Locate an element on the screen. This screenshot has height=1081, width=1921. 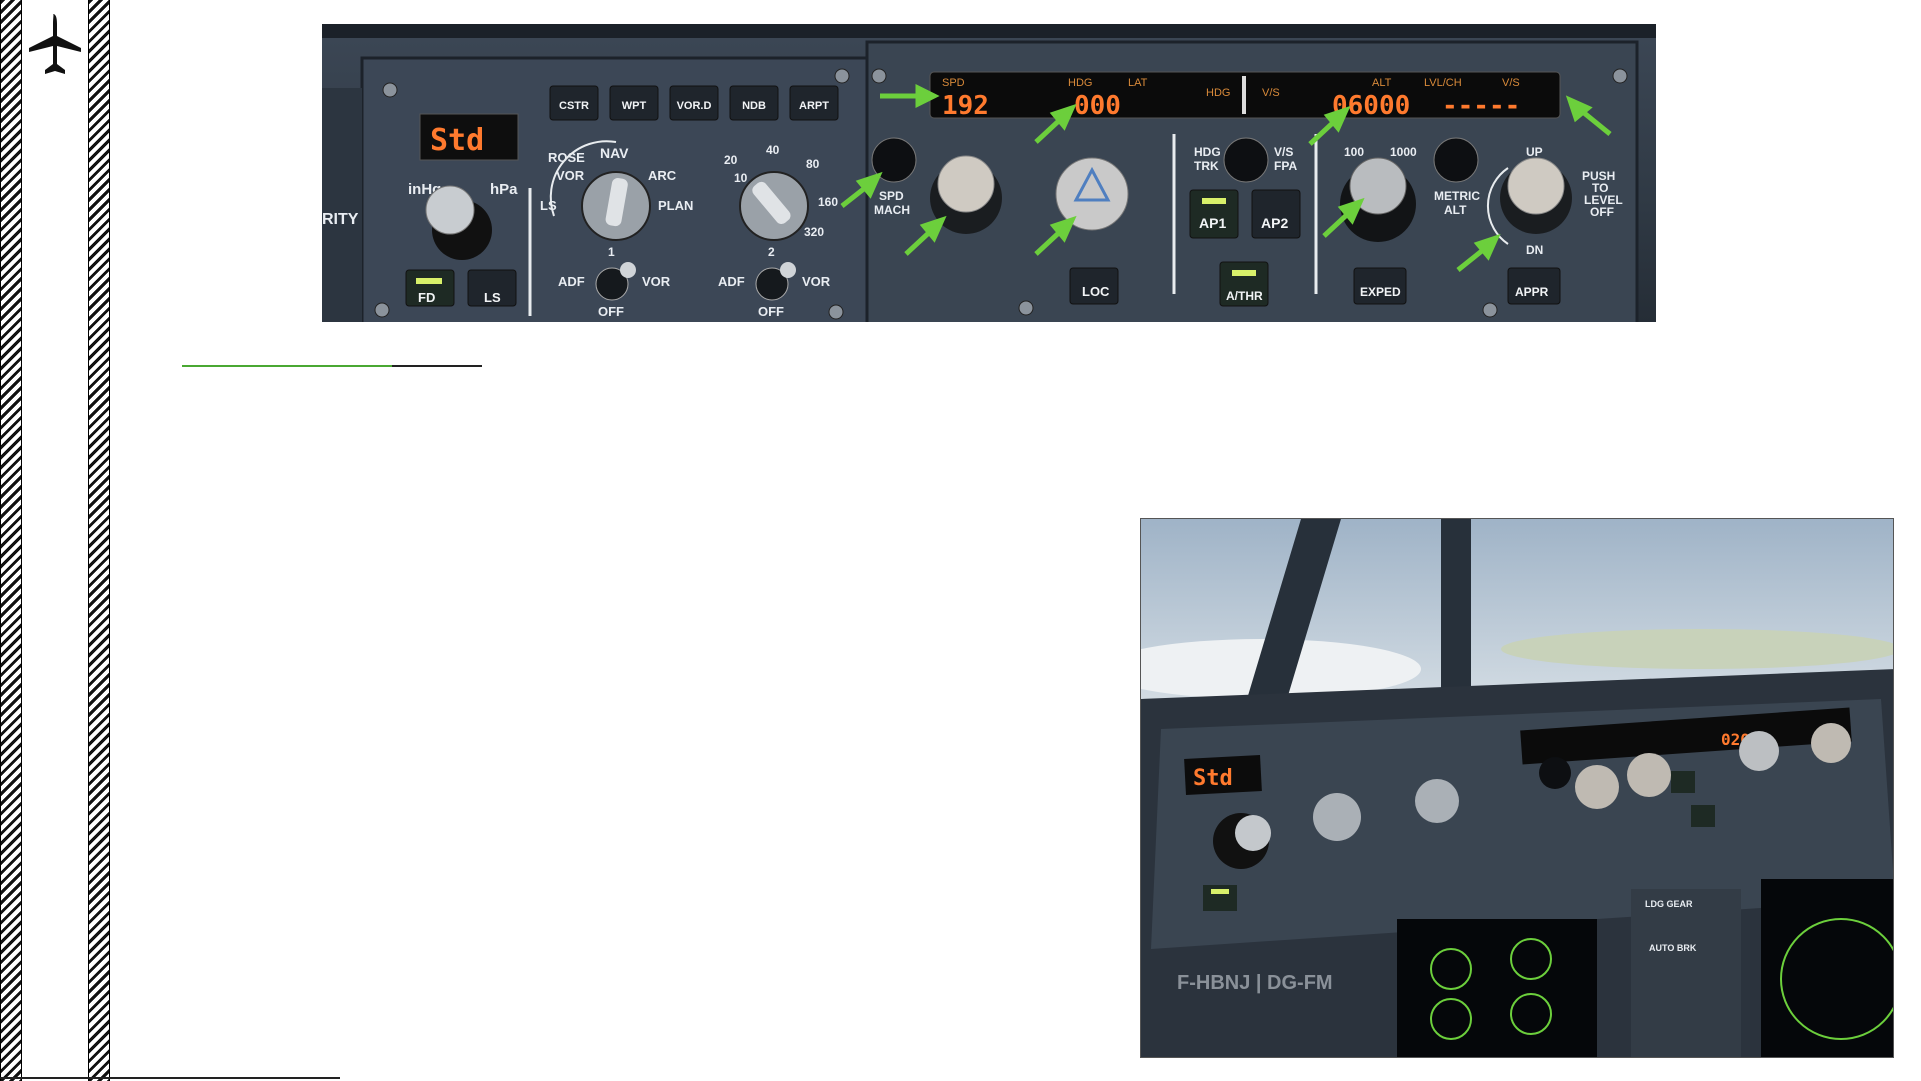
ap2-button-label: AP2 is located at coordinates (1274, 223).